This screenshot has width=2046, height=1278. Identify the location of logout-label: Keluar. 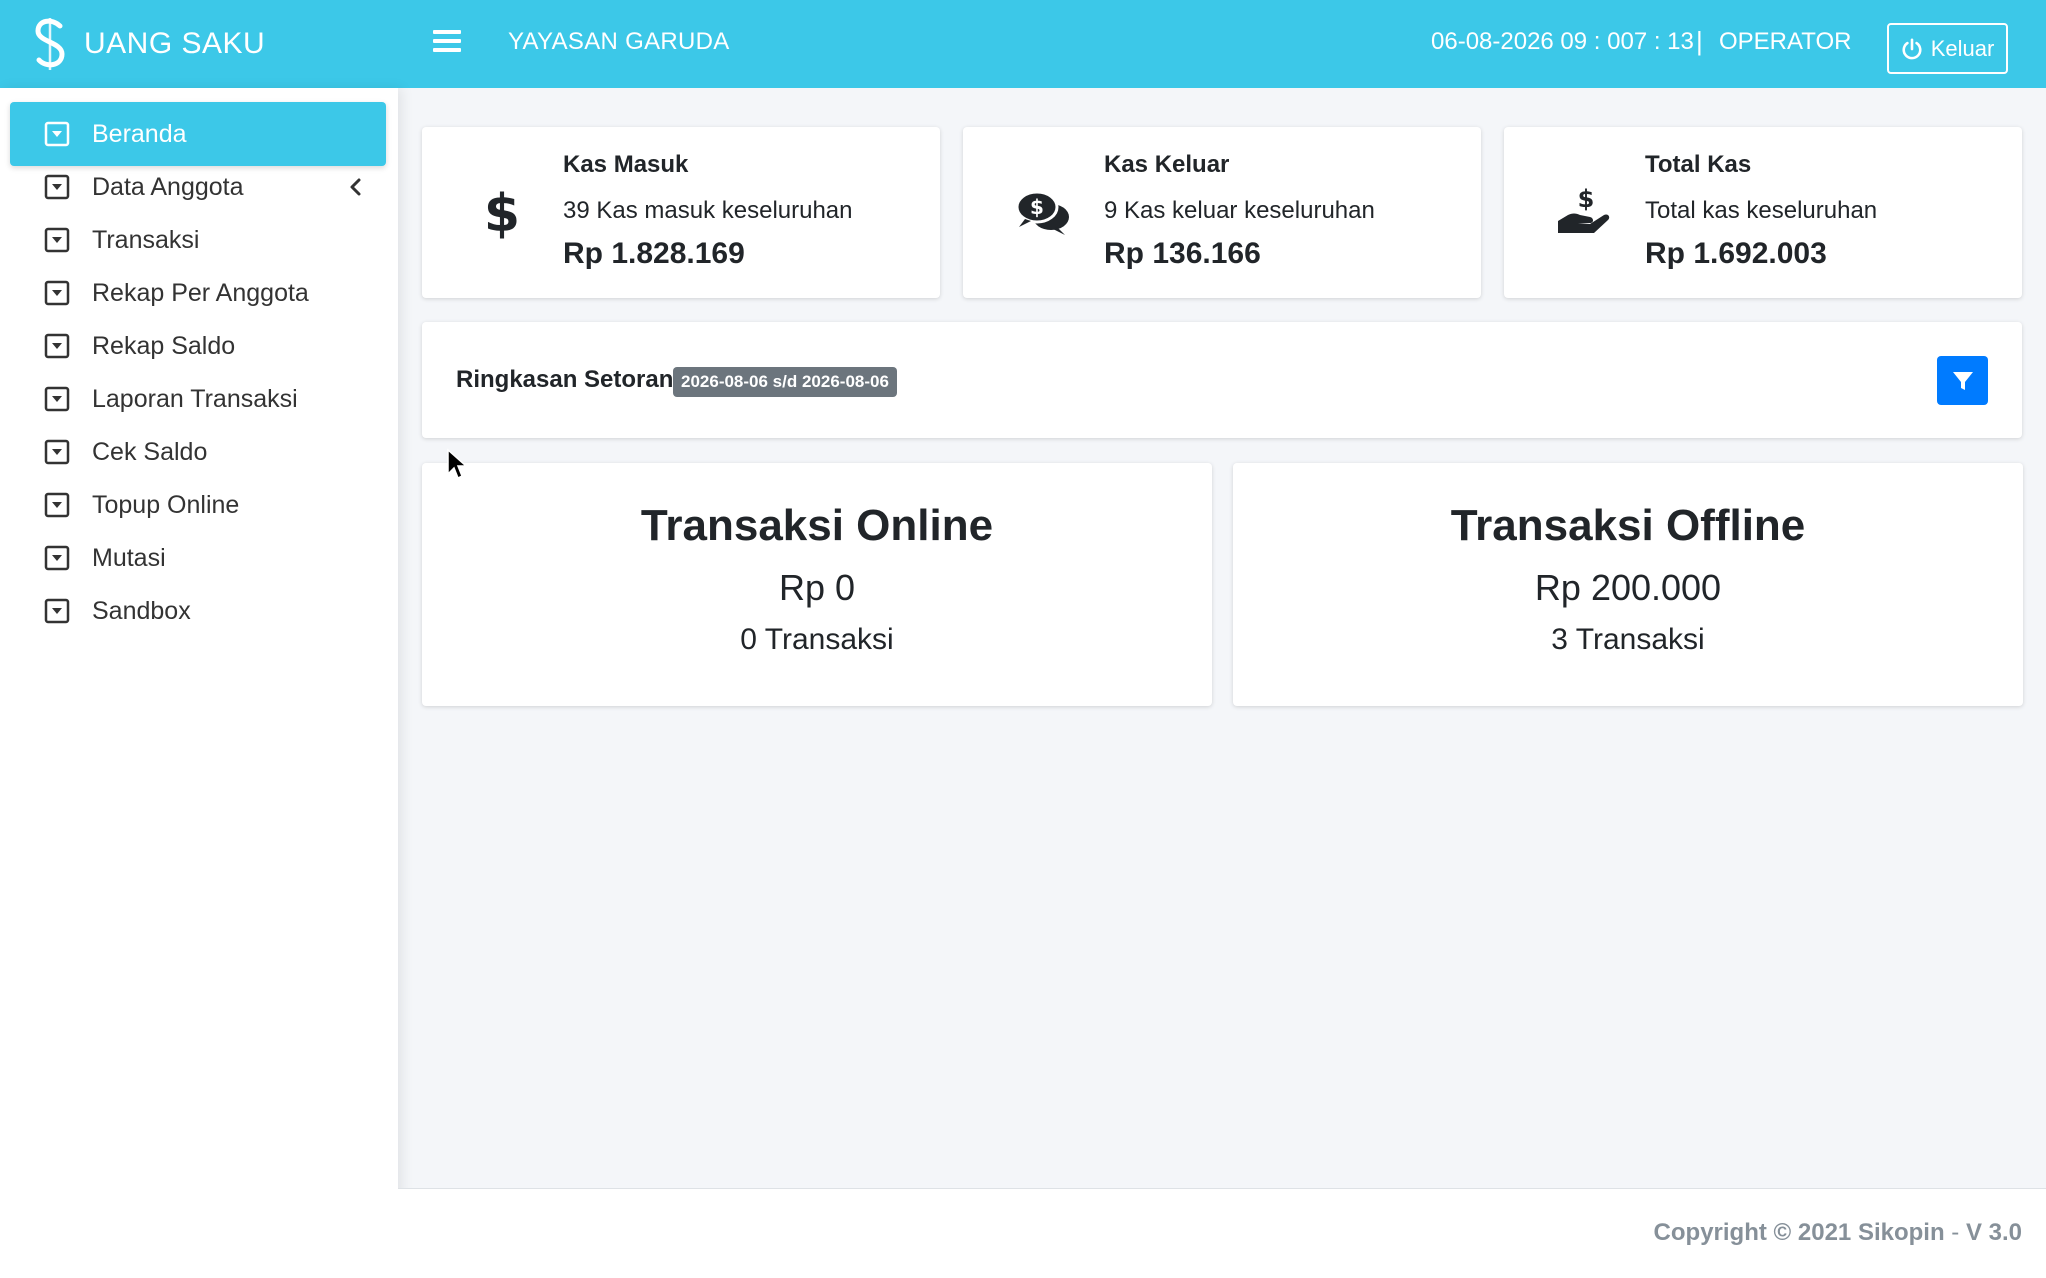
(1962, 48).